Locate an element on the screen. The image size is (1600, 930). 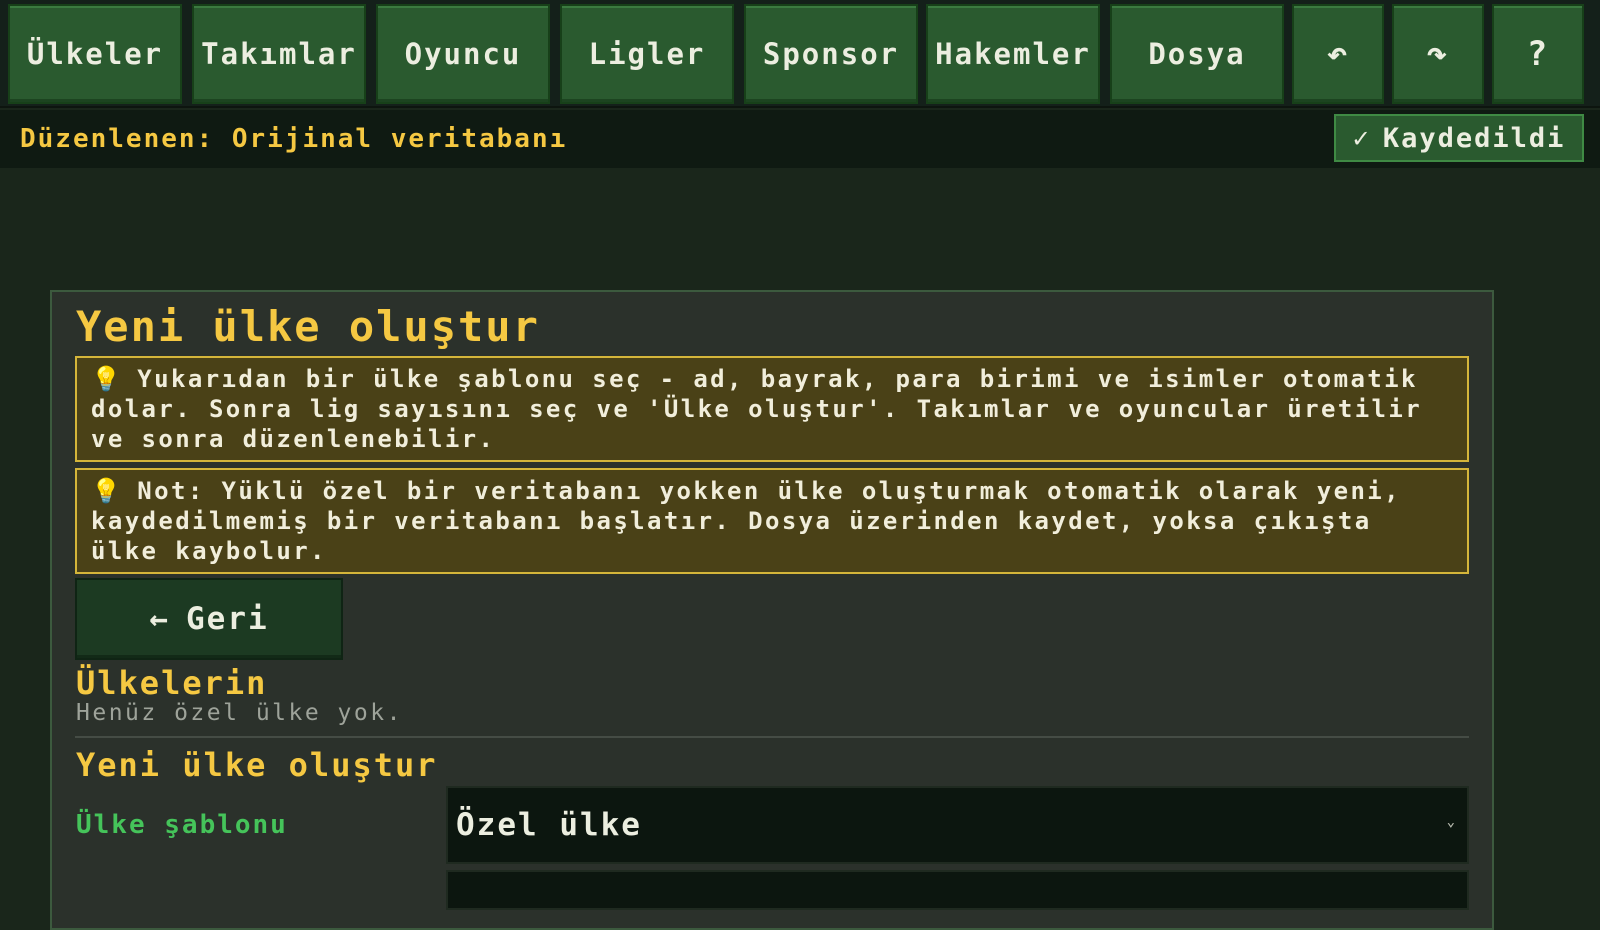
back-button: ← Geri is located at coordinates (209, 619).